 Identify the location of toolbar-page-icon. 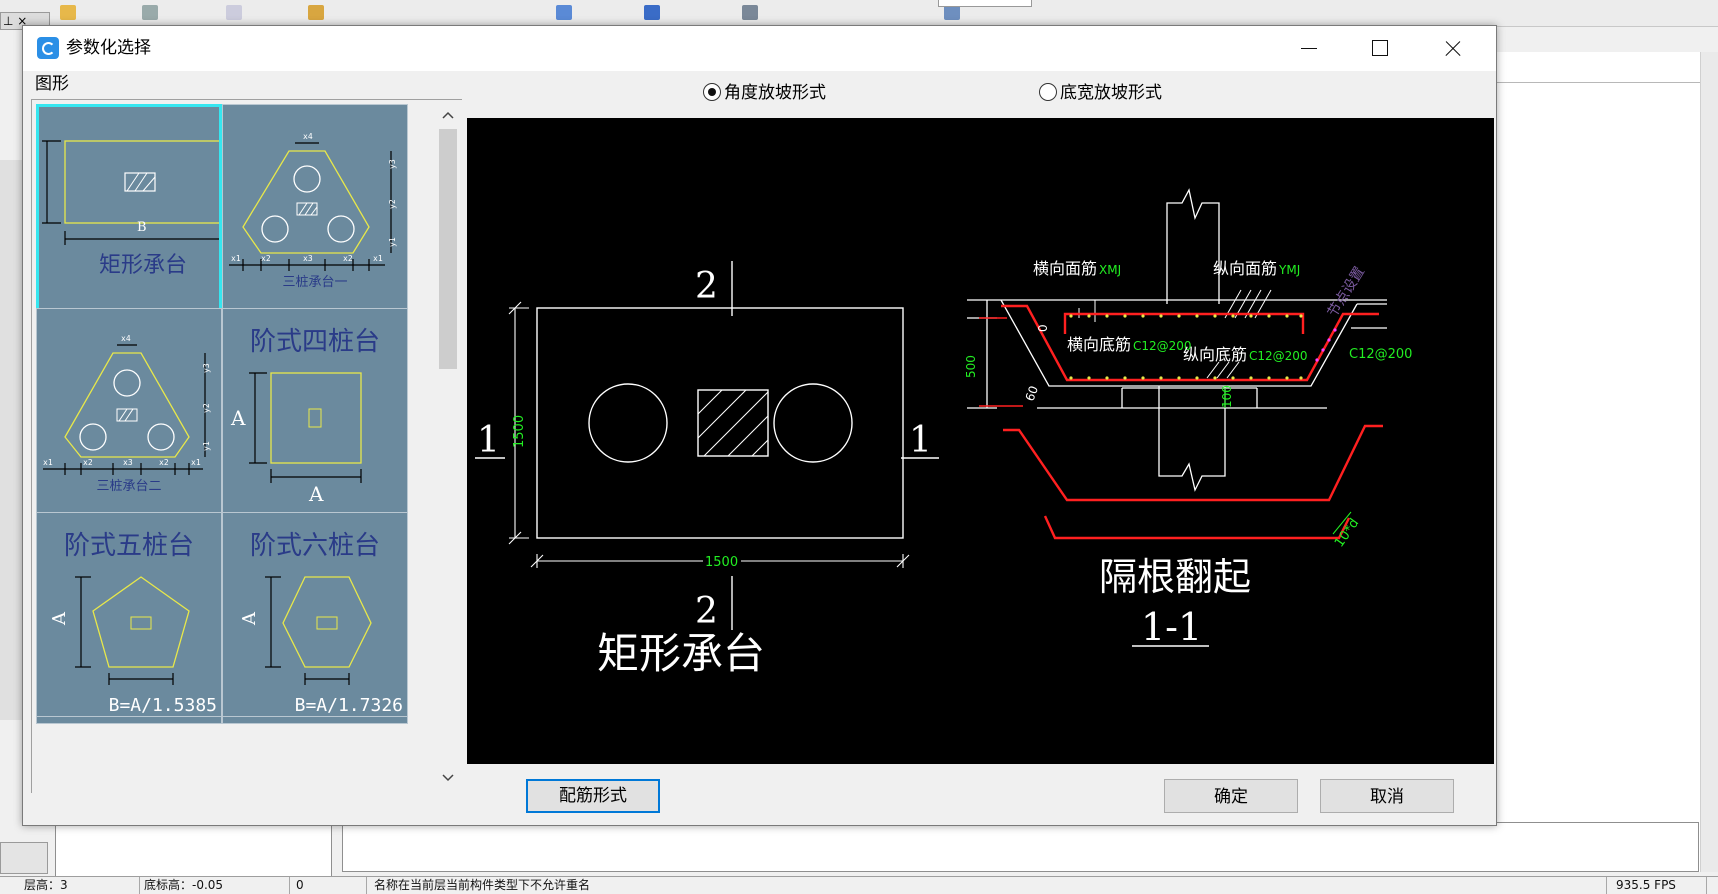
(234, 12).